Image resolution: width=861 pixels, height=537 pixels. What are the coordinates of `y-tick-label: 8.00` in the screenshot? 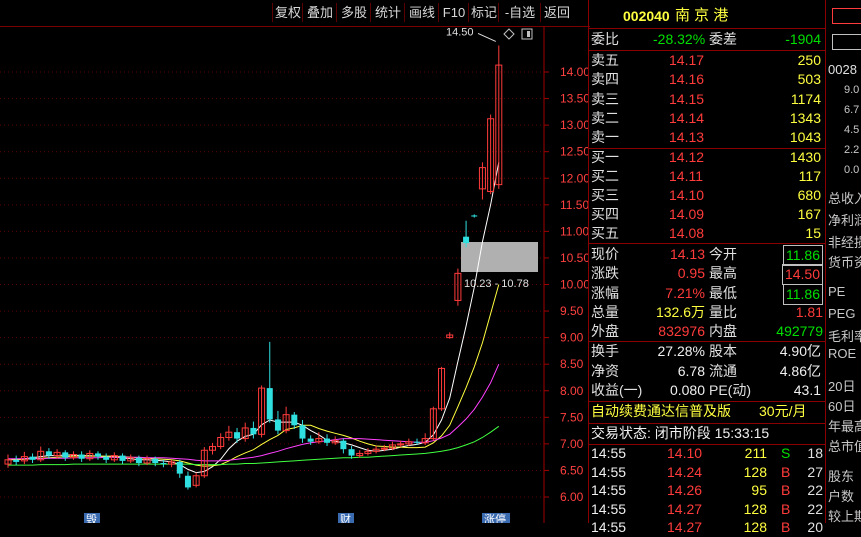 It's located at (572, 391).